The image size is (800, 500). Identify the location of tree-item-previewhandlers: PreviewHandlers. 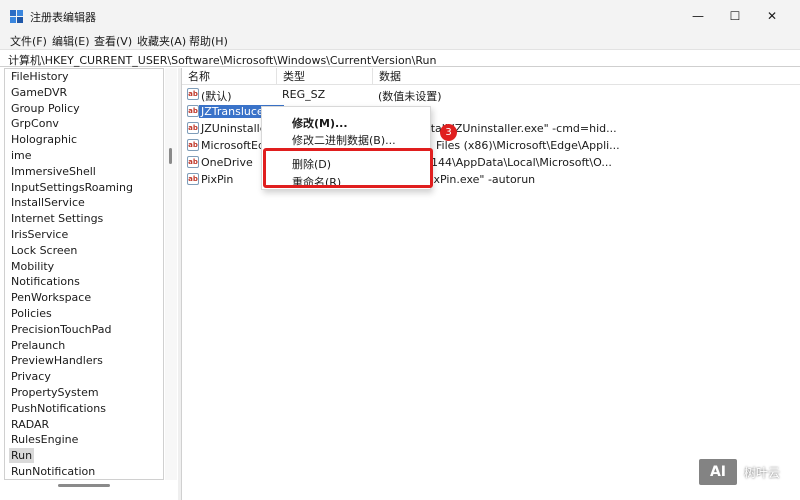
(57, 360).